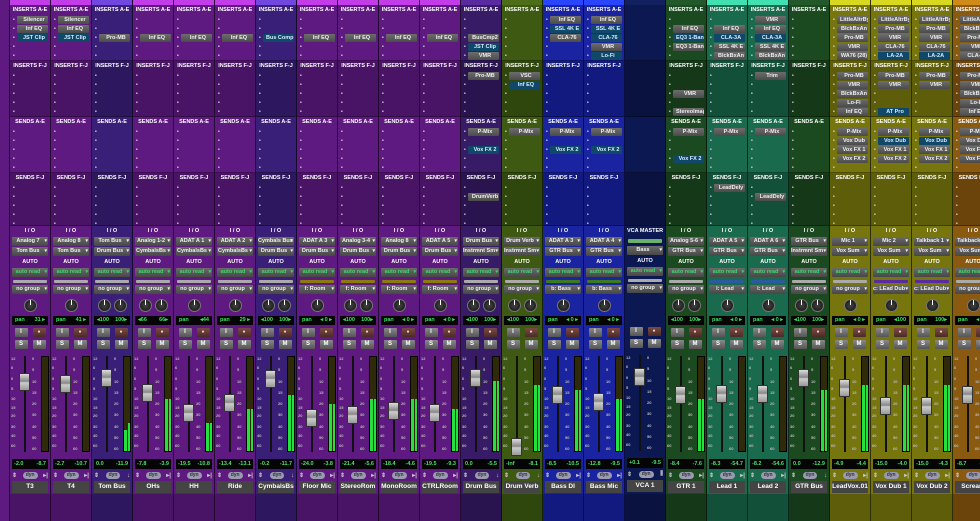 The height and width of the screenshot is (521, 980). What do you see at coordinates (481, 251) in the screenshot?
I see `output-selector: Instrmnt Sm` at bounding box center [481, 251].